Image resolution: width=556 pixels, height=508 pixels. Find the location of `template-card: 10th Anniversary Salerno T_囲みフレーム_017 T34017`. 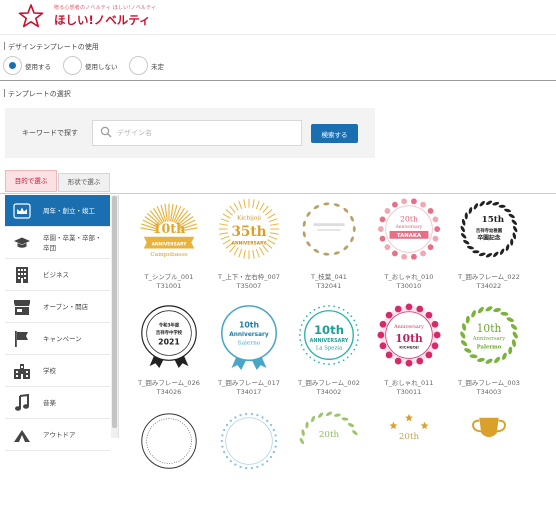

template-card: 10th Anniversary Salerno T_囲みフレーム_017 T34017 is located at coordinates (249, 352).